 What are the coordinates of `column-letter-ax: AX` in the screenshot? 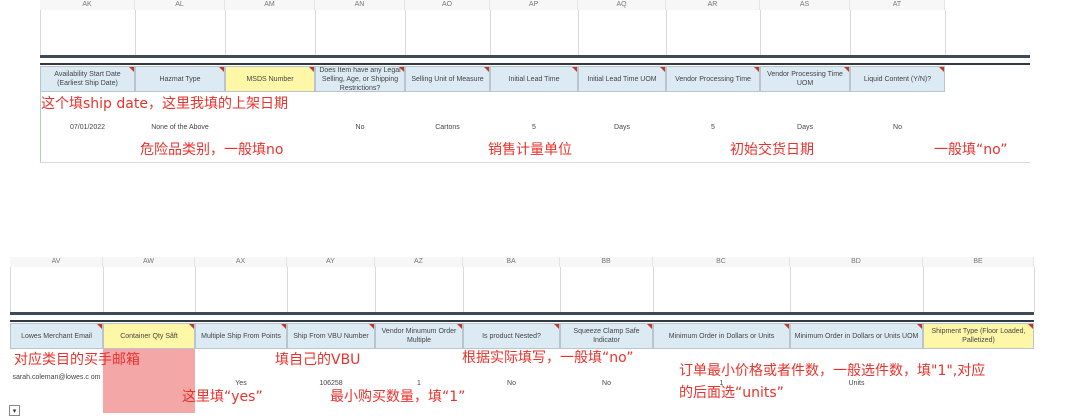 It's located at (241, 262).